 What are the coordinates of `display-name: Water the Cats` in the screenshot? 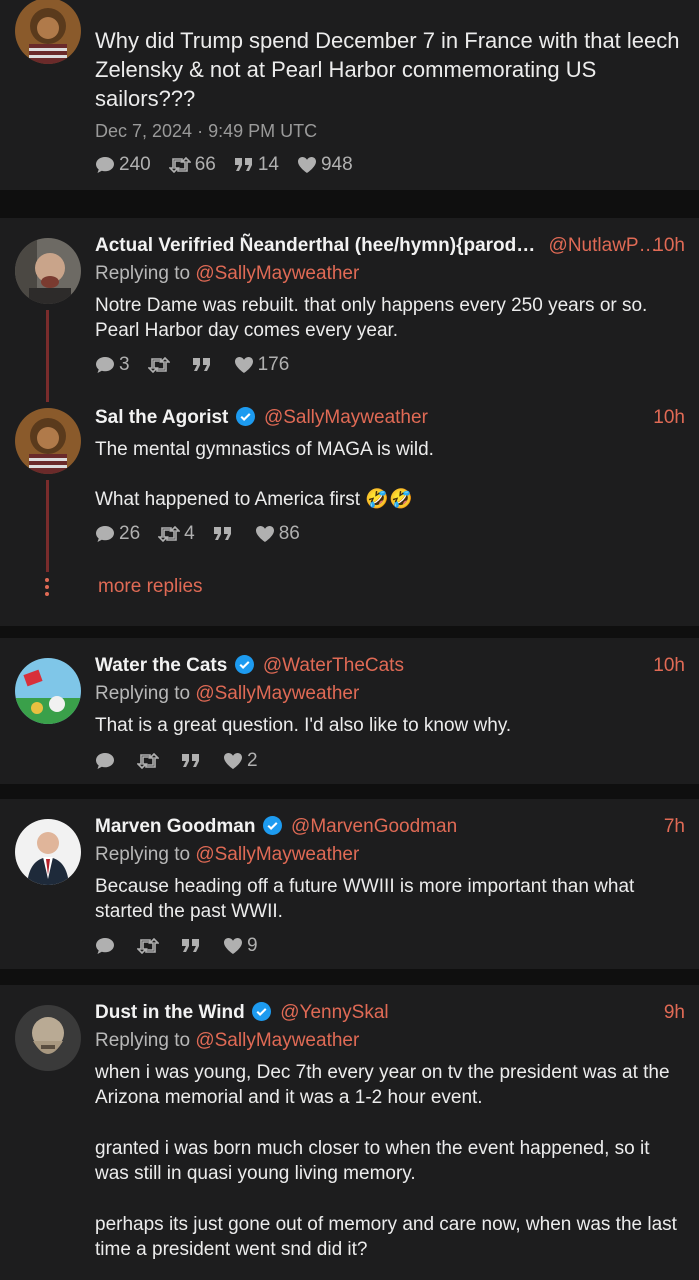 It's located at (161, 665).